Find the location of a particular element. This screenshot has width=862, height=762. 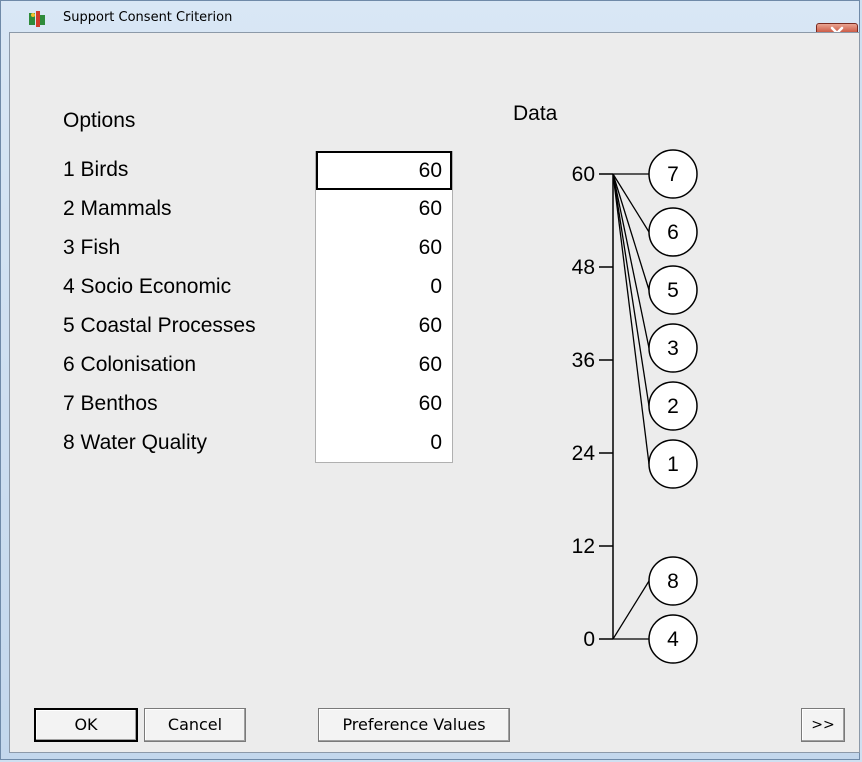

preference-values-button: Preference Values is located at coordinates (414, 725).